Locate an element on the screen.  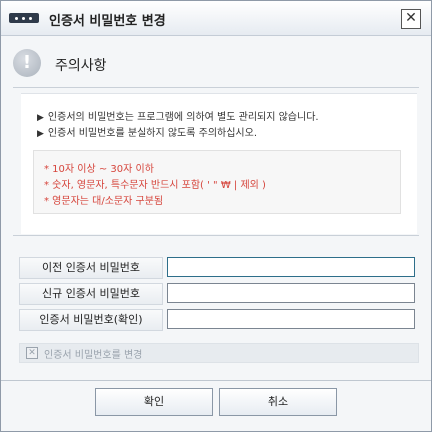
warning-icon: ! is located at coordinates (27, 63).